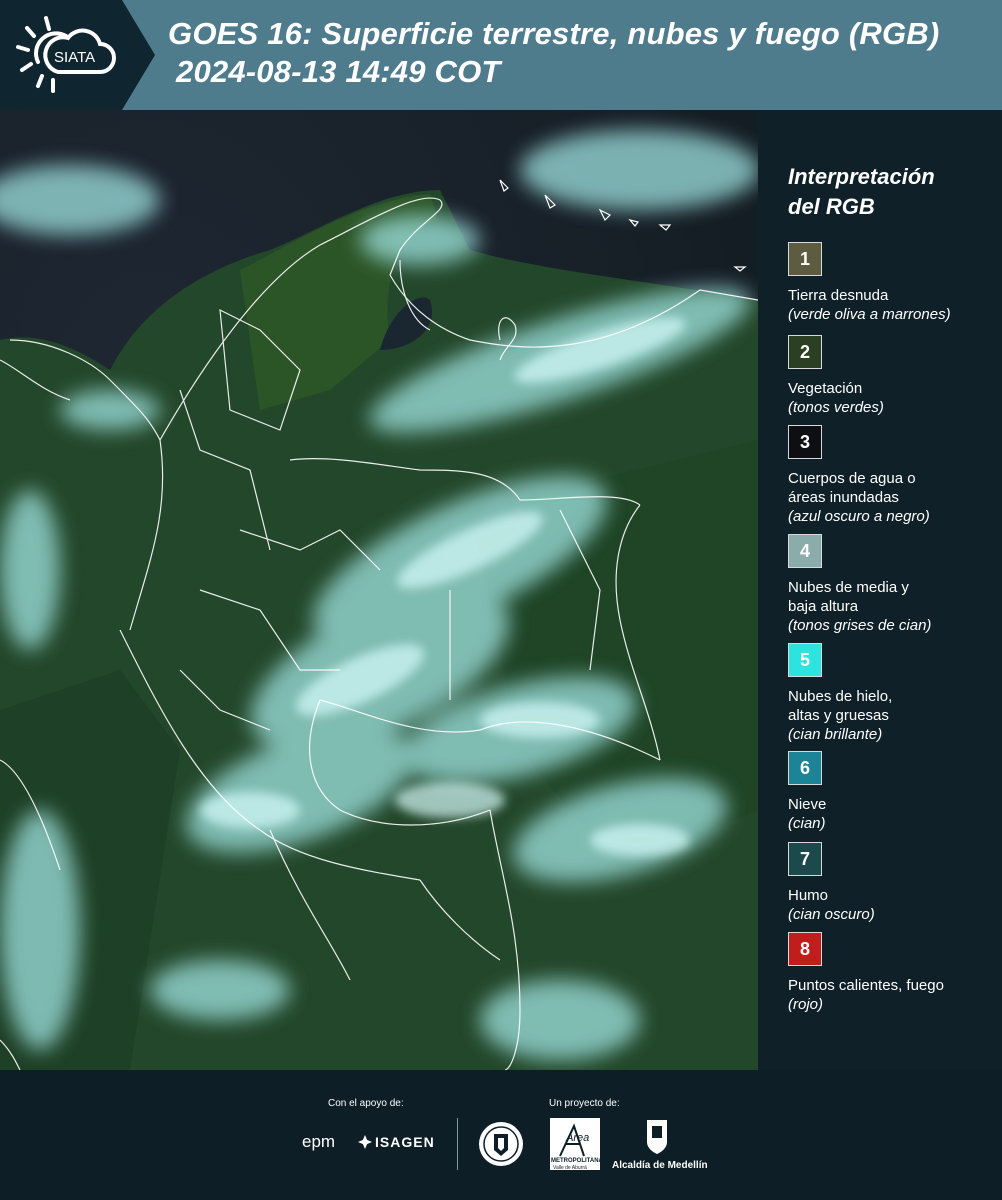  What do you see at coordinates (366, 1103) in the screenshot?
I see `support-label: Con el apoyo de:` at bounding box center [366, 1103].